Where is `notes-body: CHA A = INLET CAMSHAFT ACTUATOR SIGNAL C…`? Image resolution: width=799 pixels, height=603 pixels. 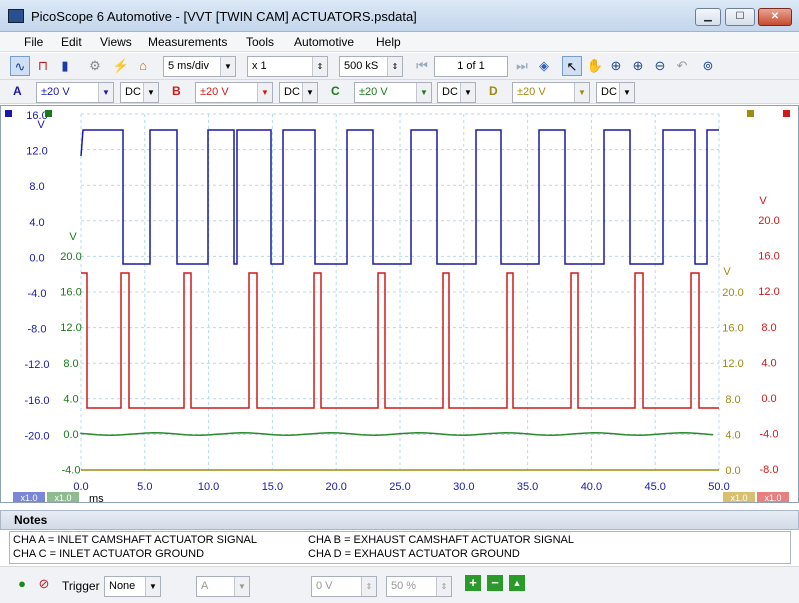
notes-body: CHA A = INLET CAMSHAFT ACTUATOR SIGNAL C… is located at coordinates (400, 547).